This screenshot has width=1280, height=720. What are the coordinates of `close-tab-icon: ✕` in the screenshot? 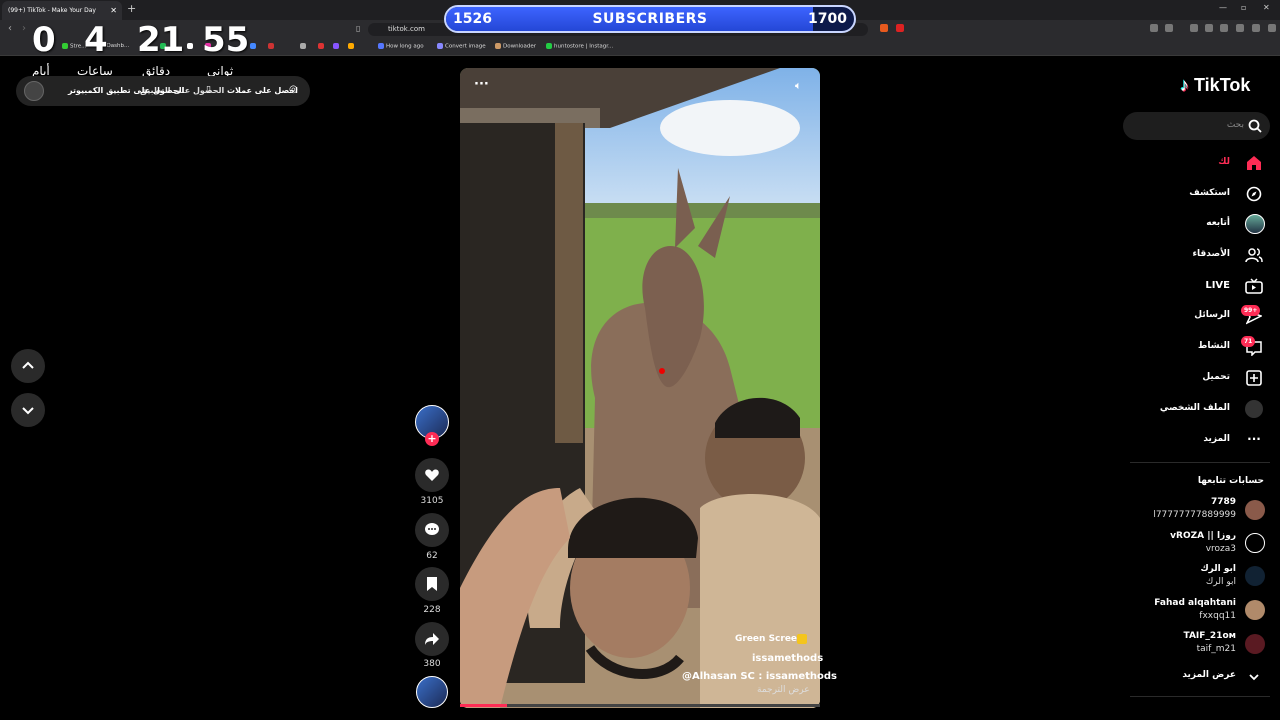 It's located at (113, 10).